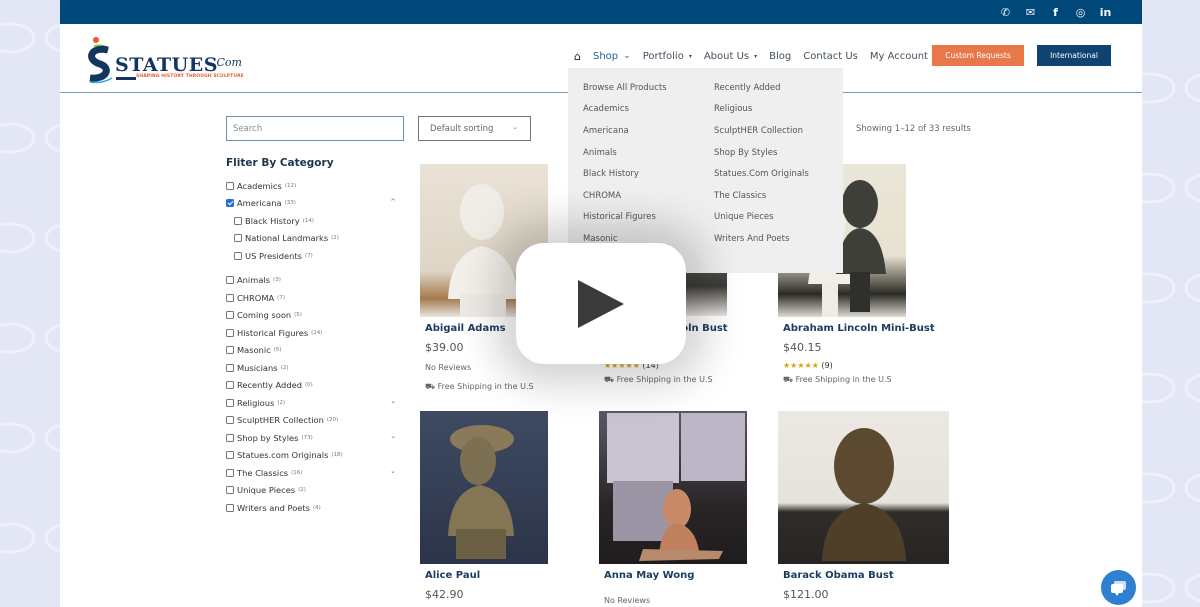 The height and width of the screenshot is (607, 1200). I want to click on product-price: $42.90, so click(444, 594).